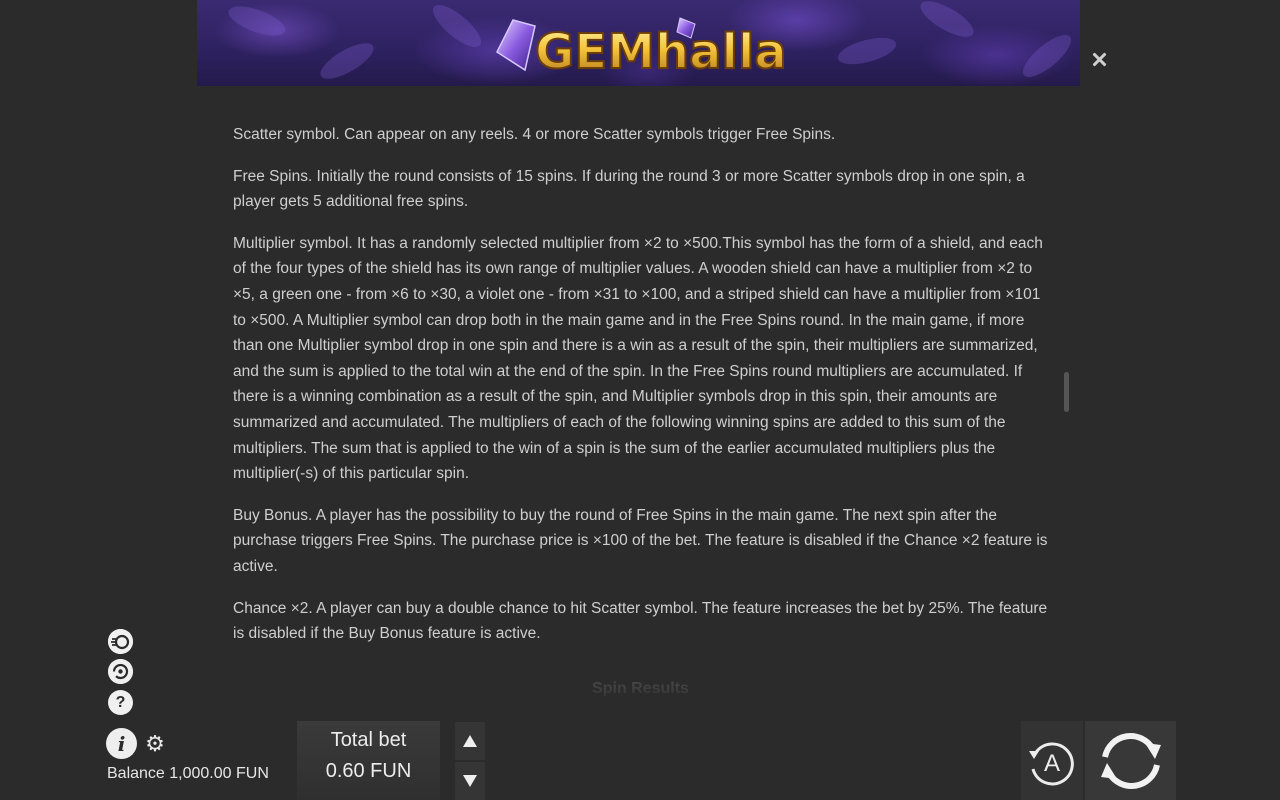 The width and height of the screenshot is (1280, 800). I want to click on total-bet-value: 0.60 FUN, so click(368, 771).